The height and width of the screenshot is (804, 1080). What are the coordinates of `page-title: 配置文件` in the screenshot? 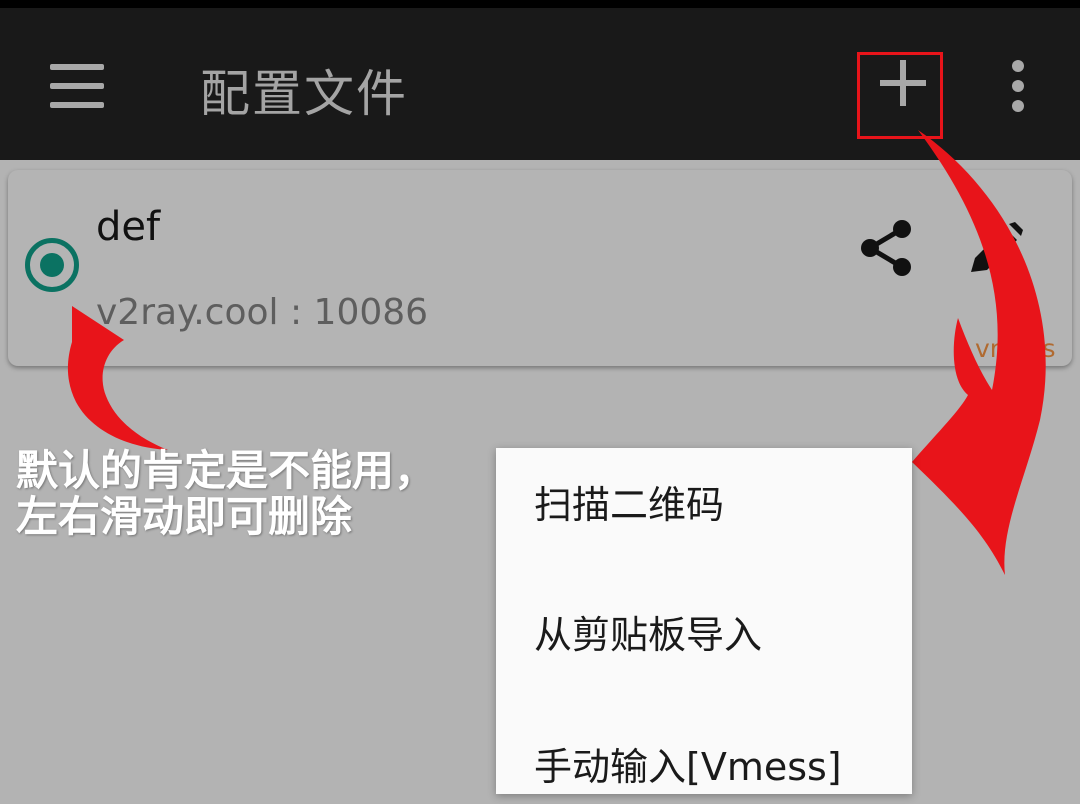 It's located at (304, 94).